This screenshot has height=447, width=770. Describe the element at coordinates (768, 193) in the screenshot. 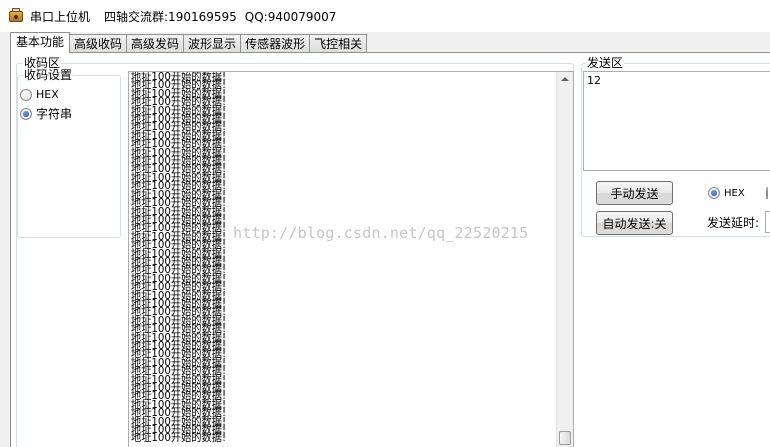

I see `send-string-radio-partial` at that location.